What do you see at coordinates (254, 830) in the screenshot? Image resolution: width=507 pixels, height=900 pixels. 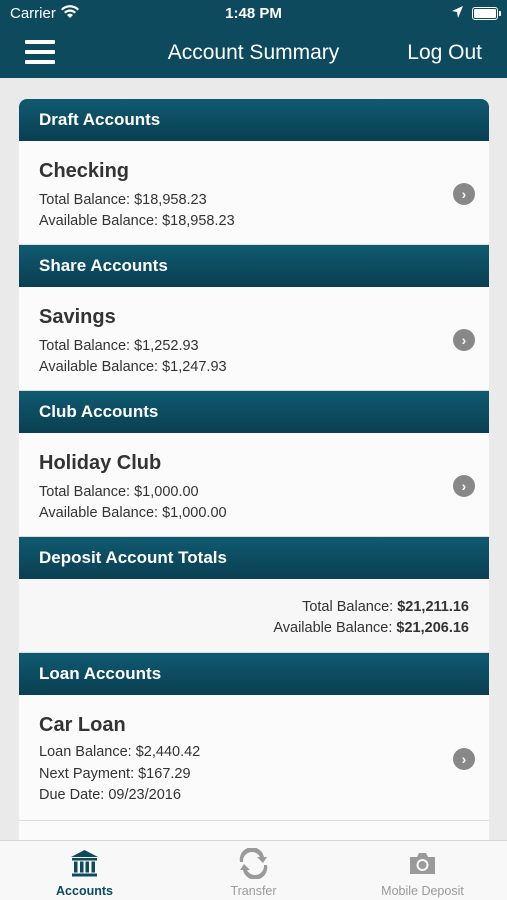 I see `account-row-partial` at bounding box center [254, 830].